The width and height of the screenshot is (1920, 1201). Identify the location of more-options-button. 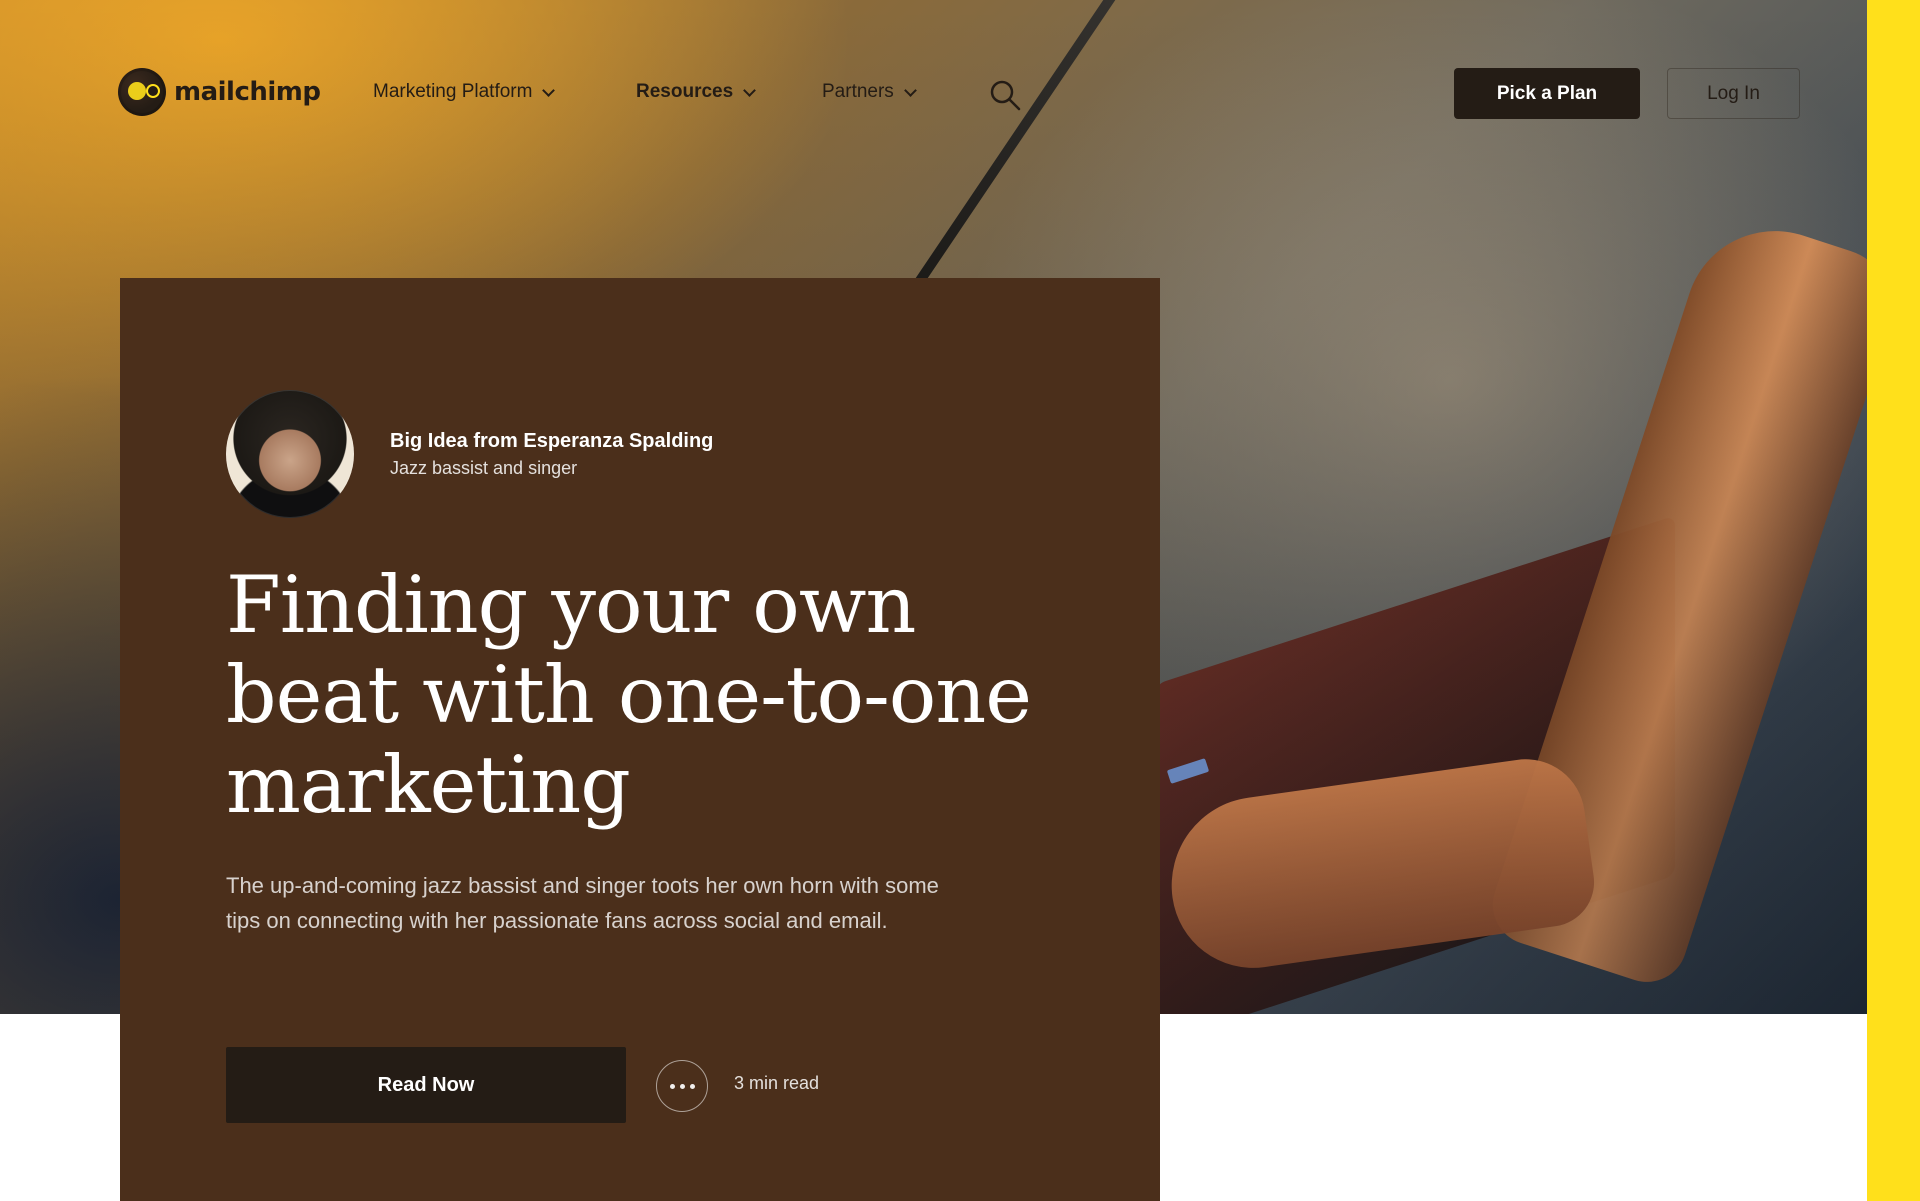
(682, 1086).